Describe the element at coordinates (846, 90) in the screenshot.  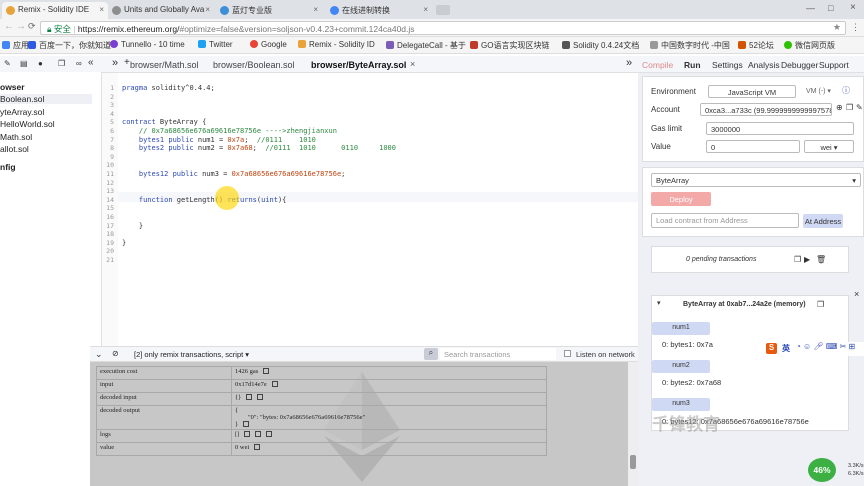
I see `info-icon: ⓘ` at that location.